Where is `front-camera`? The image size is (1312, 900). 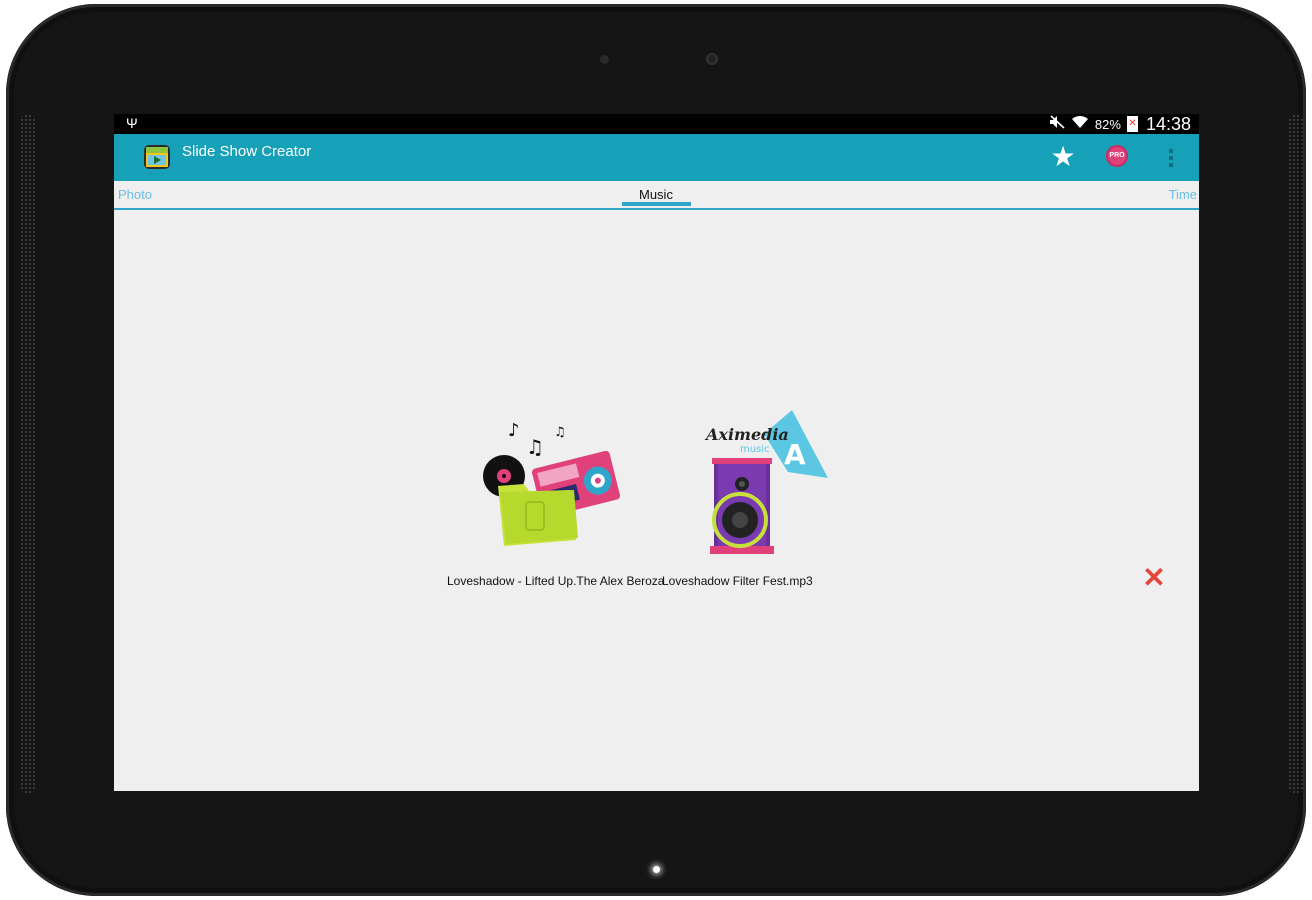
front-camera is located at coordinates (712, 59).